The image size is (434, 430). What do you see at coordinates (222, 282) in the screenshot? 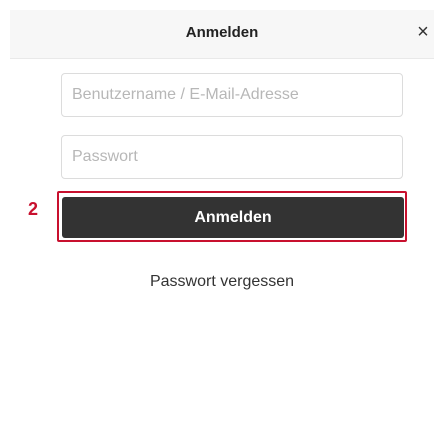
I see `forgot-password-link: Passwort vergessen` at bounding box center [222, 282].